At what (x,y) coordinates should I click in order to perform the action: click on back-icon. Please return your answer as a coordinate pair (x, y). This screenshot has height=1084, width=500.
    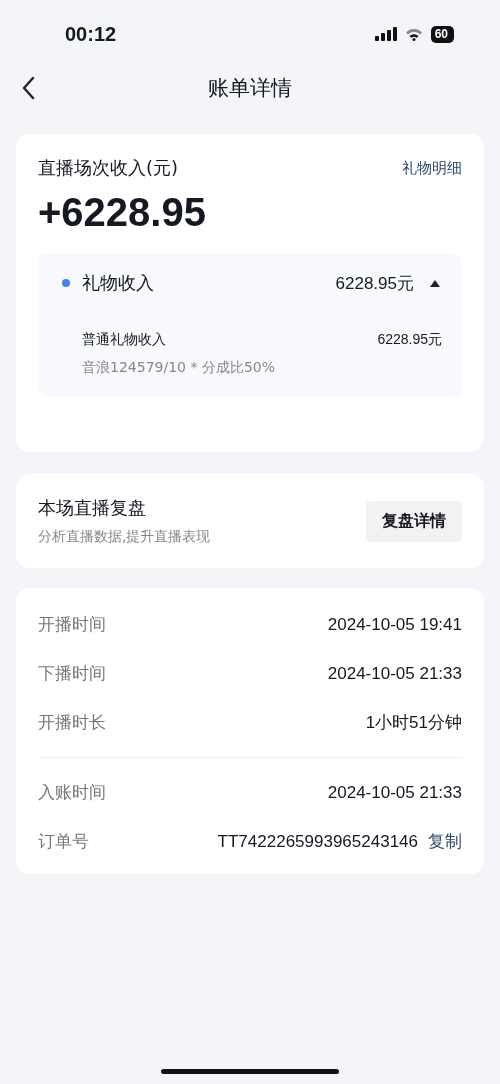
    Looking at the image, I should click on (28, 88).